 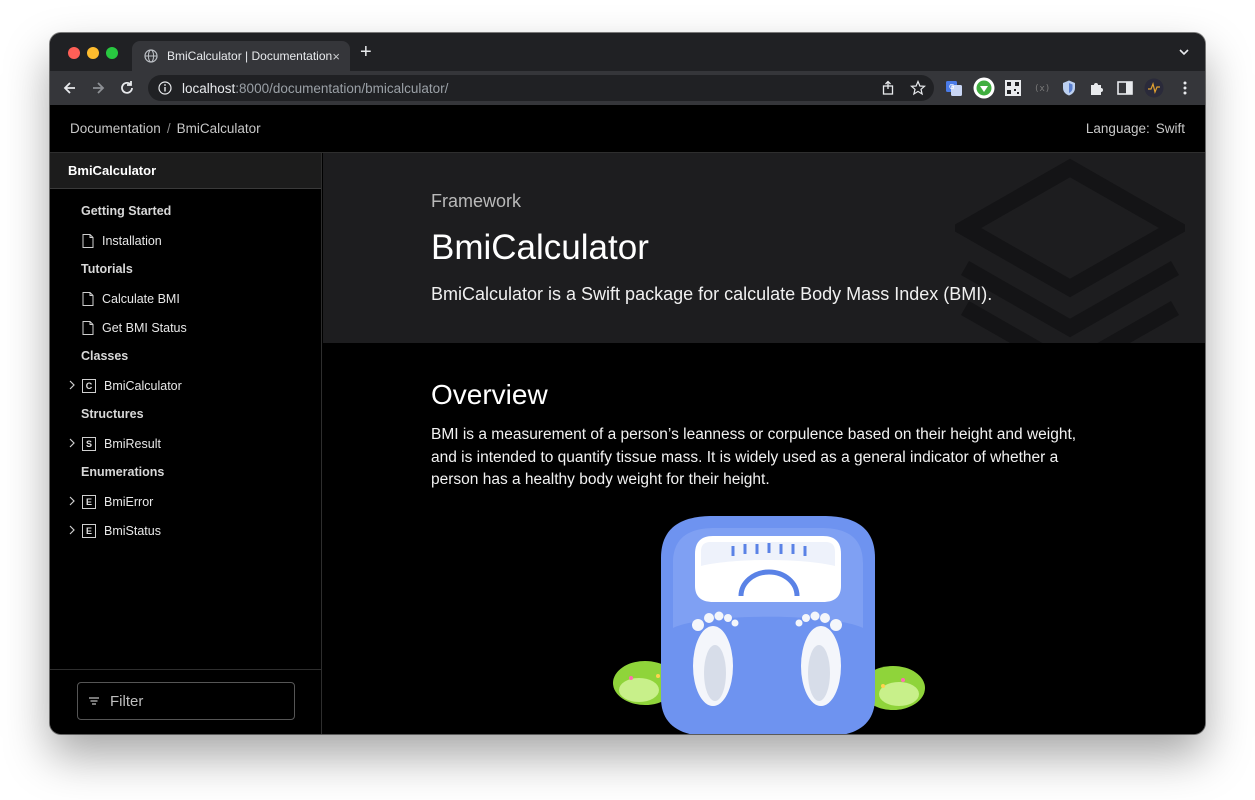 I want to click on minimize-window-button, so click(x=93, y=53).